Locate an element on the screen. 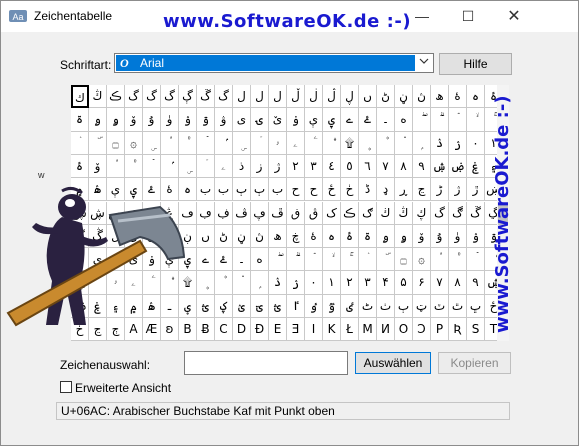  character-cell: ۻ is located at coordinates (458, 166).